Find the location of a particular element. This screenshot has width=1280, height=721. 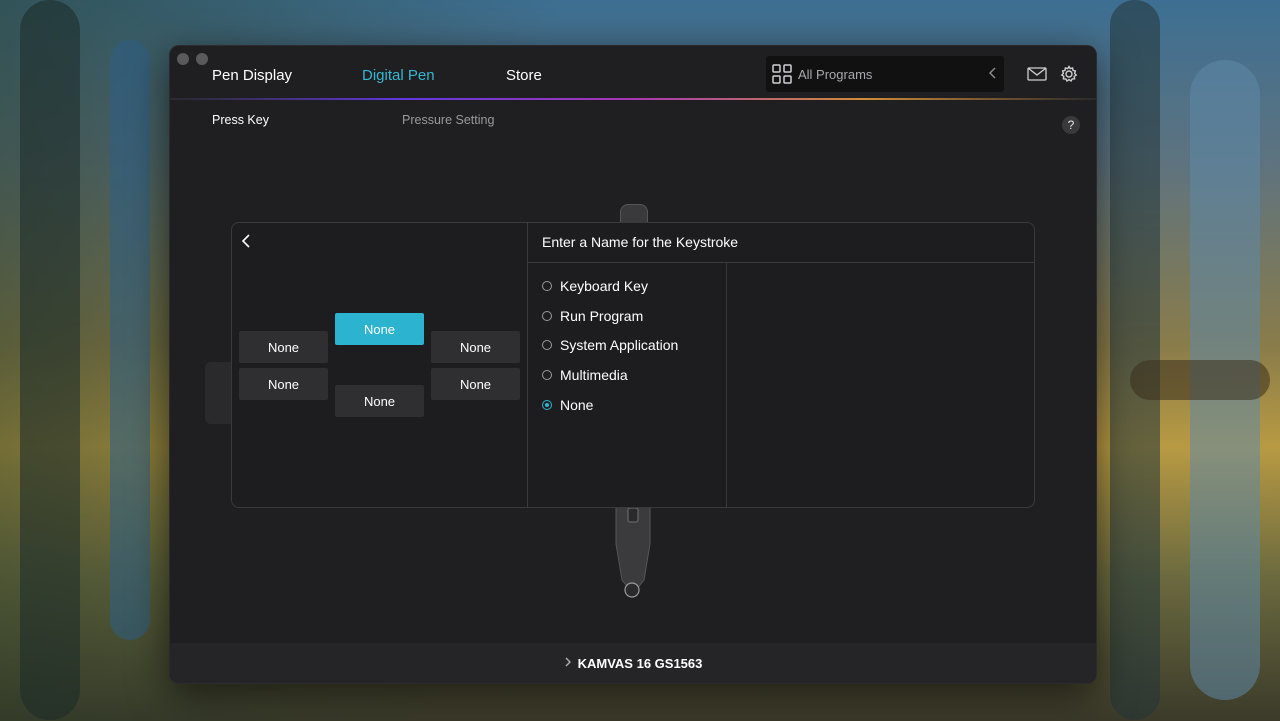

option-label: Keyboard Key is located at coordinates (604, 286).